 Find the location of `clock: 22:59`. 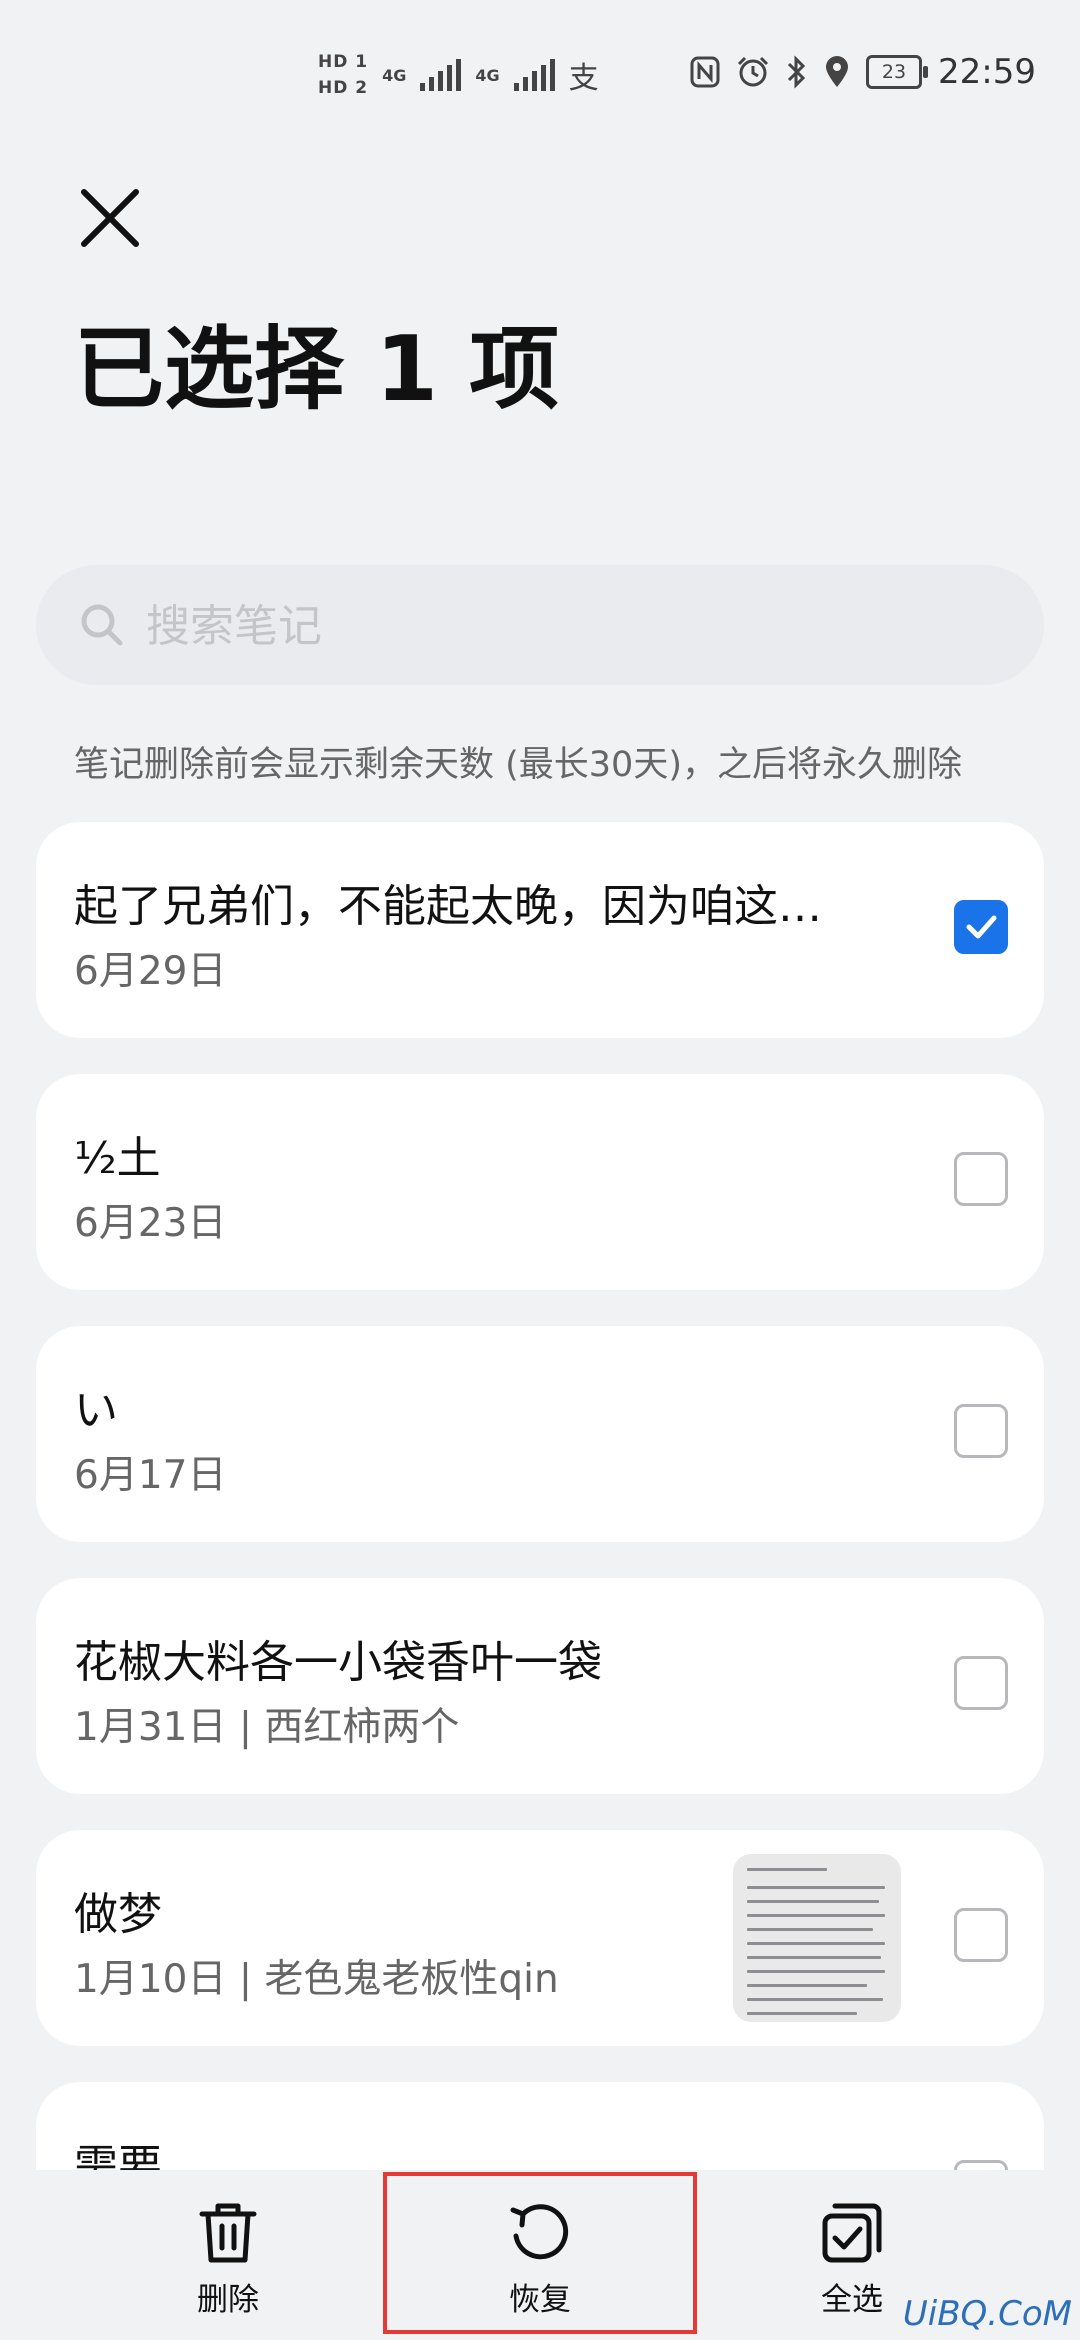

clock: 22:59 is located at coordinates (987, 72).